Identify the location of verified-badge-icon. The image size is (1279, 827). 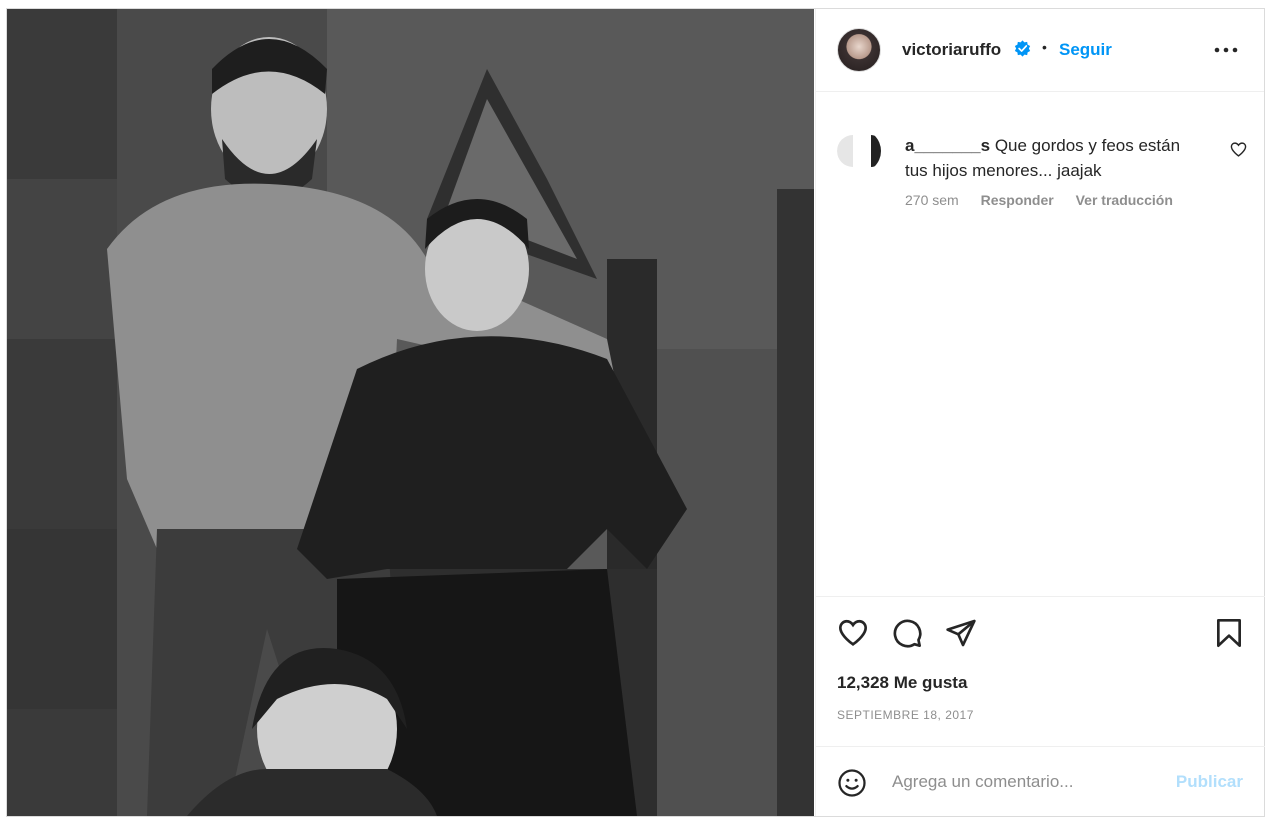
(1022, 48).